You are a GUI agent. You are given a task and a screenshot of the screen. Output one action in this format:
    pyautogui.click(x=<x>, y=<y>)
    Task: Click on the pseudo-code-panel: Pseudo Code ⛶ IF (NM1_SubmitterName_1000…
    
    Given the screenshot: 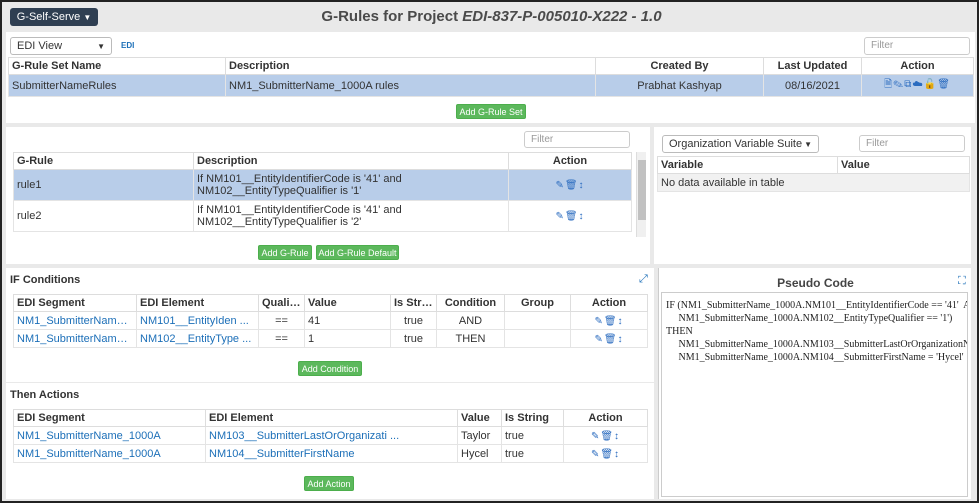 What is the action you would take?
    pyautogui.click(x=814, y=383)
    